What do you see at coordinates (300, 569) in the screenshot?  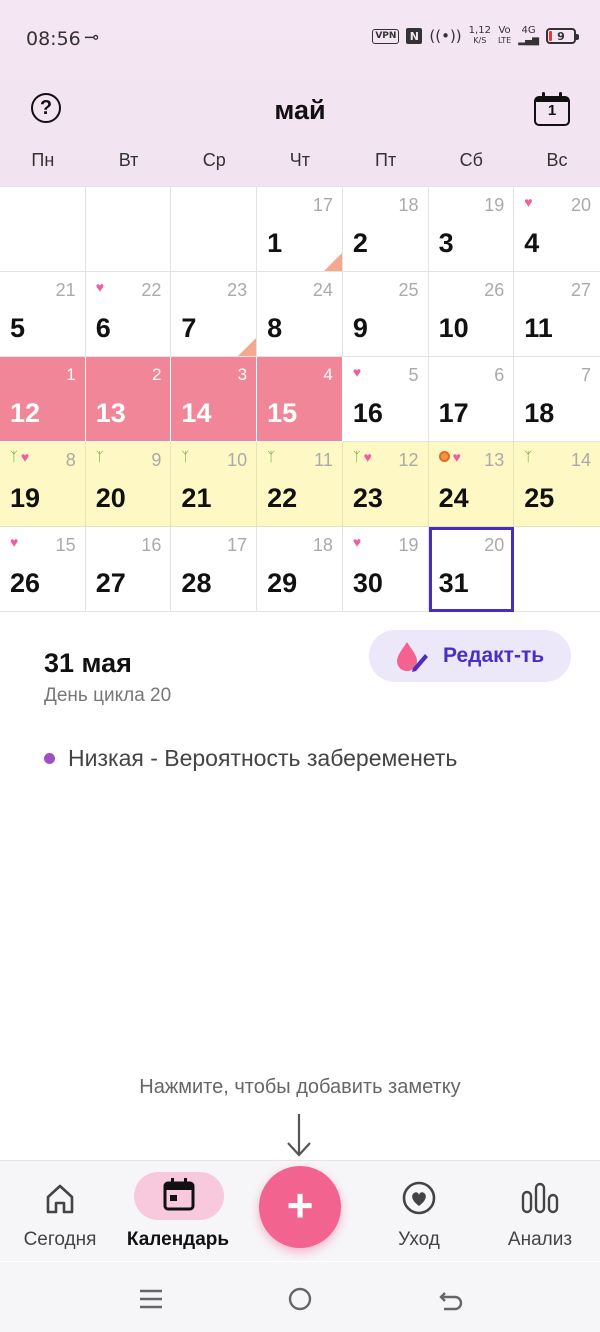 I see `calendar-day-cell: 18 29` at bounding box center [300, 569].